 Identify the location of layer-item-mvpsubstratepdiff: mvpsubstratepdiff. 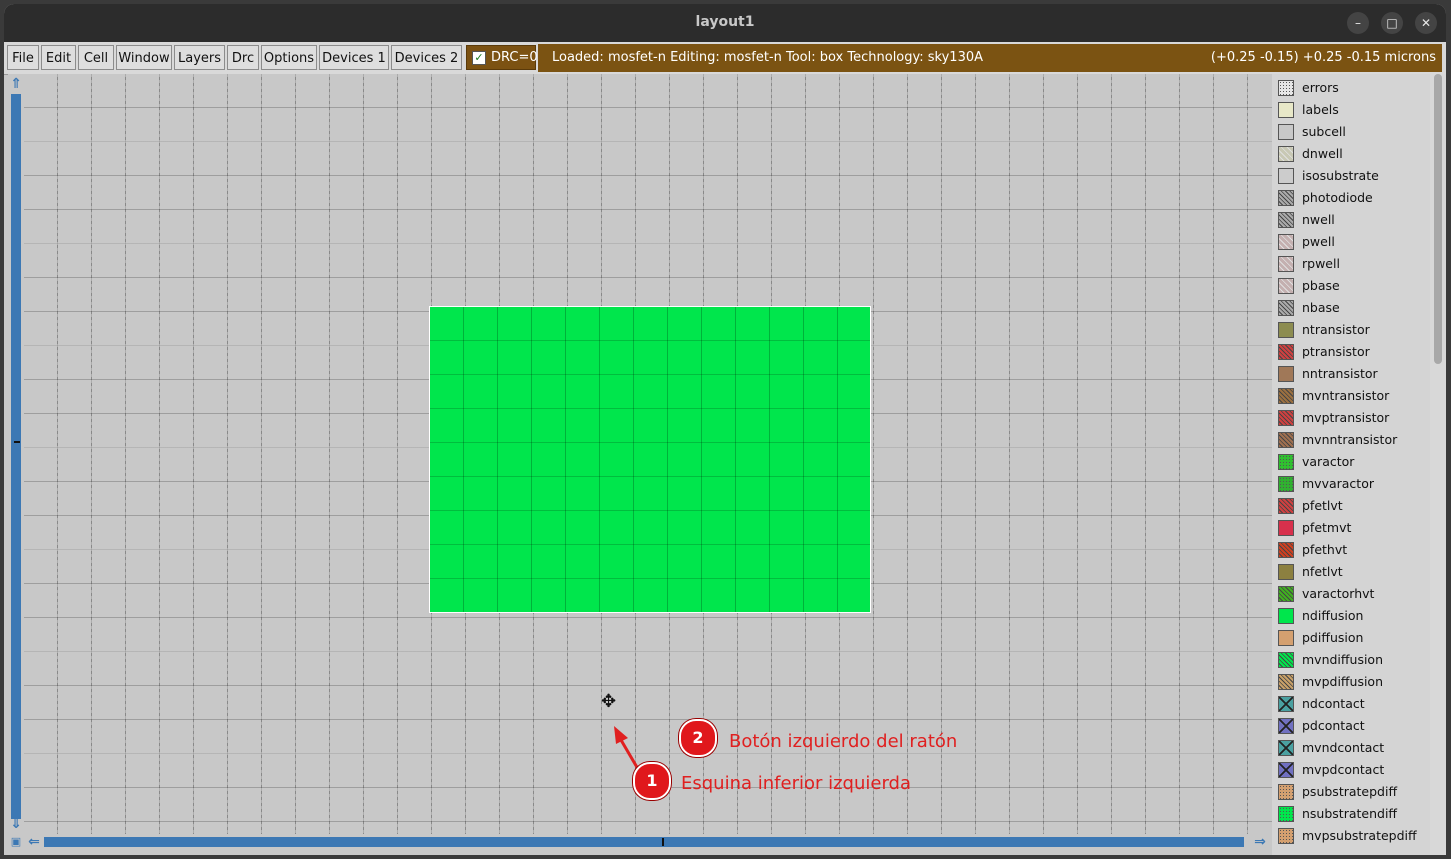
(1353, 836).